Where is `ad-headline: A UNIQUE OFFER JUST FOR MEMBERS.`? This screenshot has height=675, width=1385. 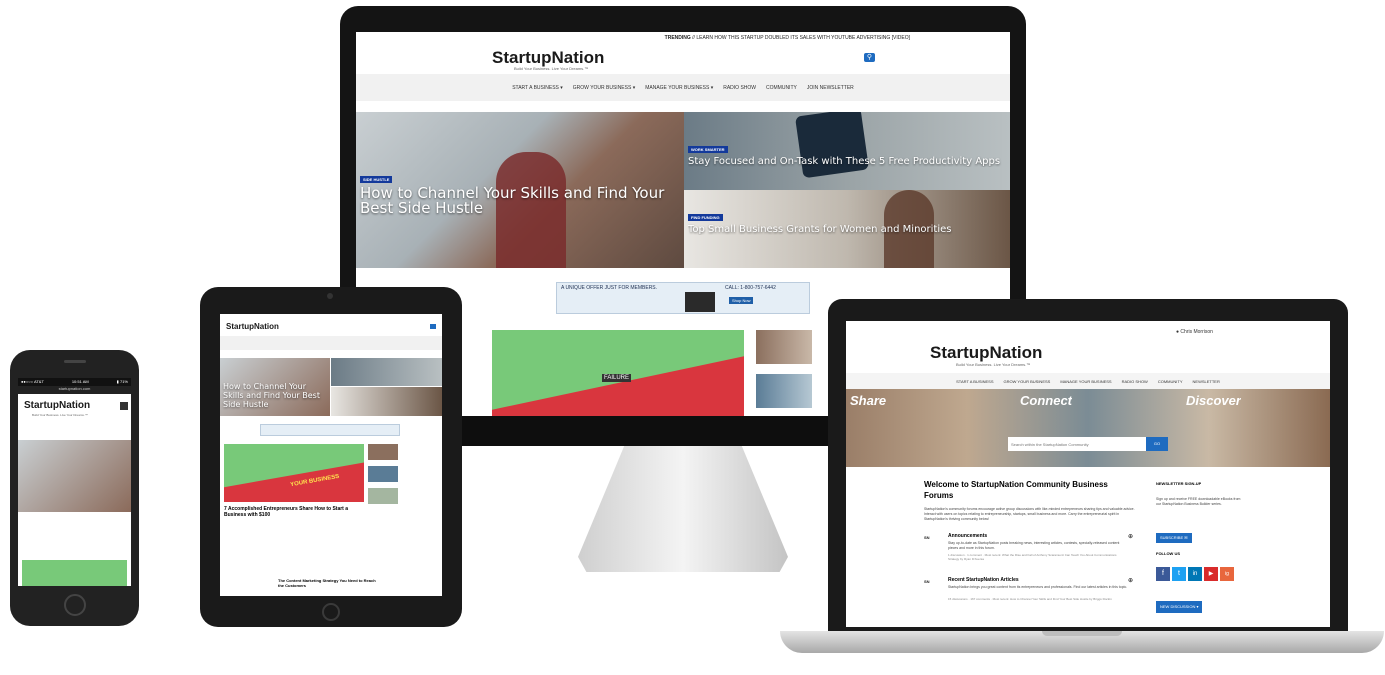
ad-headline: A UNIQUE OFFER JUST FOR MEMBERS. is located at coordinates (609, 288).